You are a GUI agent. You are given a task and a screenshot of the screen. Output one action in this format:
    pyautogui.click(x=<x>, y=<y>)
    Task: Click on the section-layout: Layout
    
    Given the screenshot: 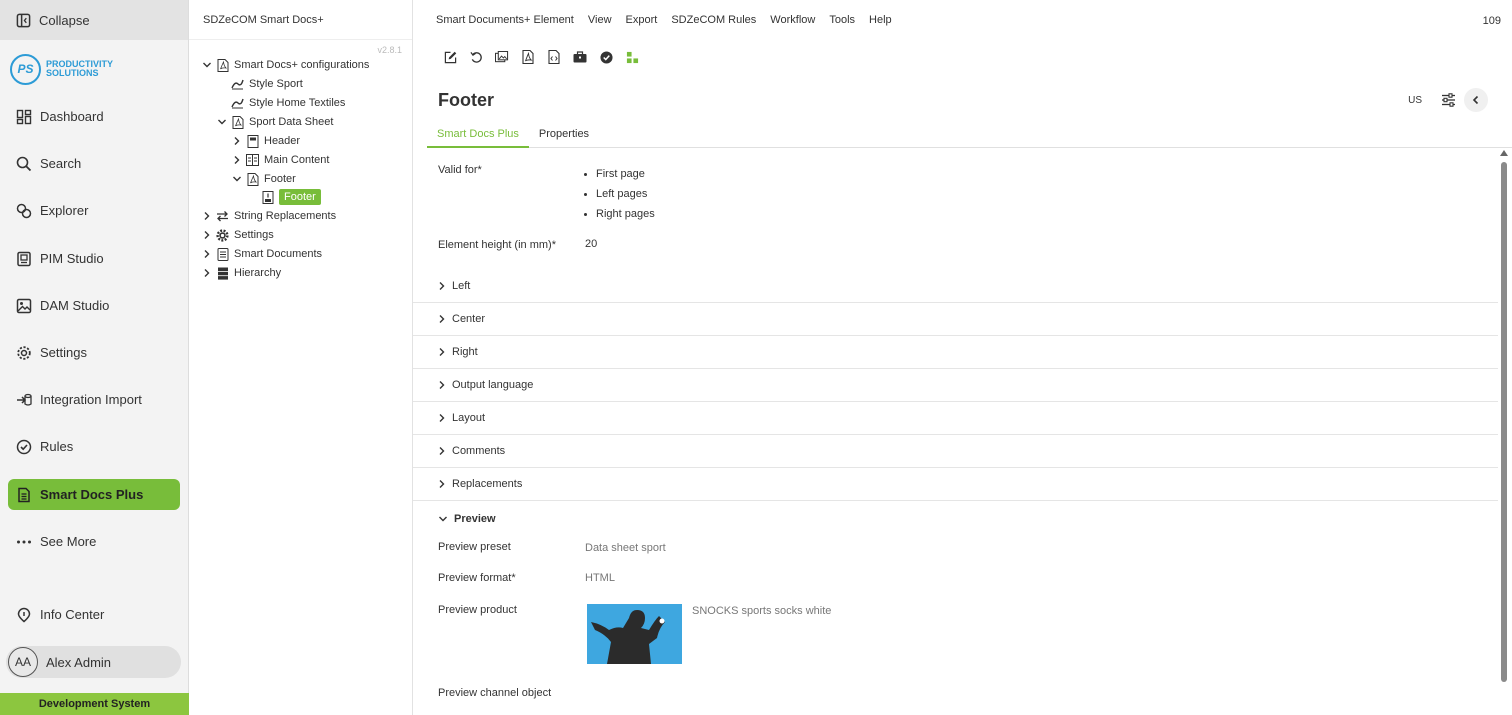 What is the action you would take?
    pyautogui.click(x=955, y=418)
    